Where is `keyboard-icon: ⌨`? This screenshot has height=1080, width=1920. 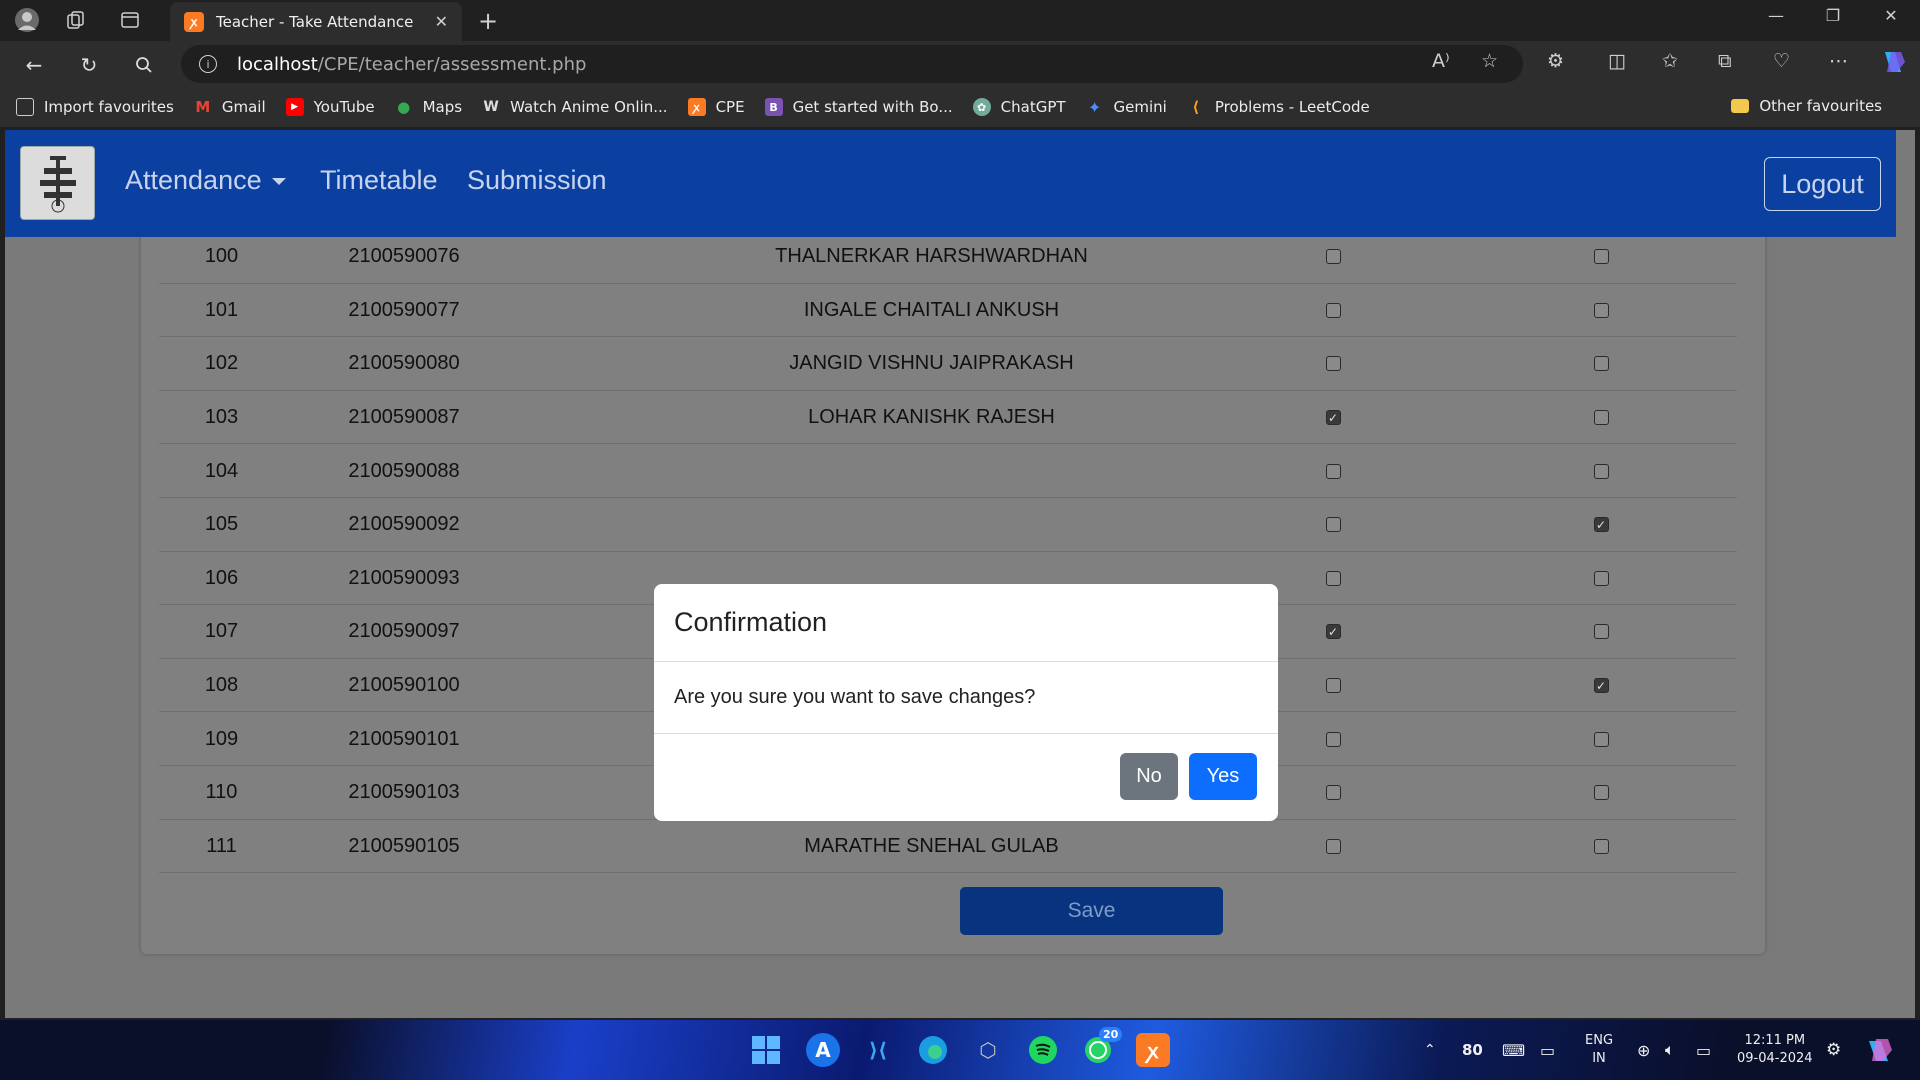 keyboard-icon: ⌨ is located at coordinates (1513, 1050).